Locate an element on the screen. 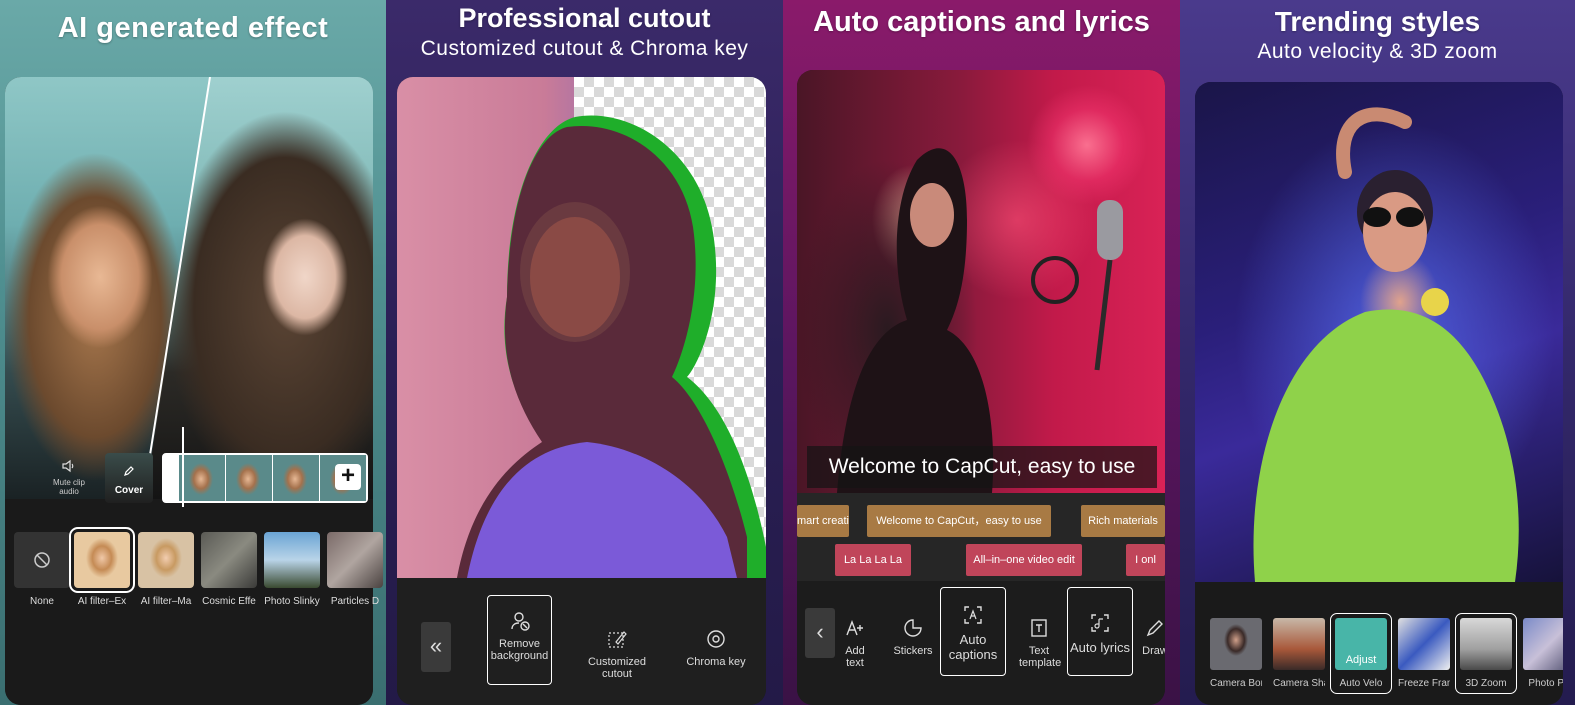 This screenshot has width=1575, height=705. auto-lyrics-button: Auto lyrics is located at coordinates (1100, 631).